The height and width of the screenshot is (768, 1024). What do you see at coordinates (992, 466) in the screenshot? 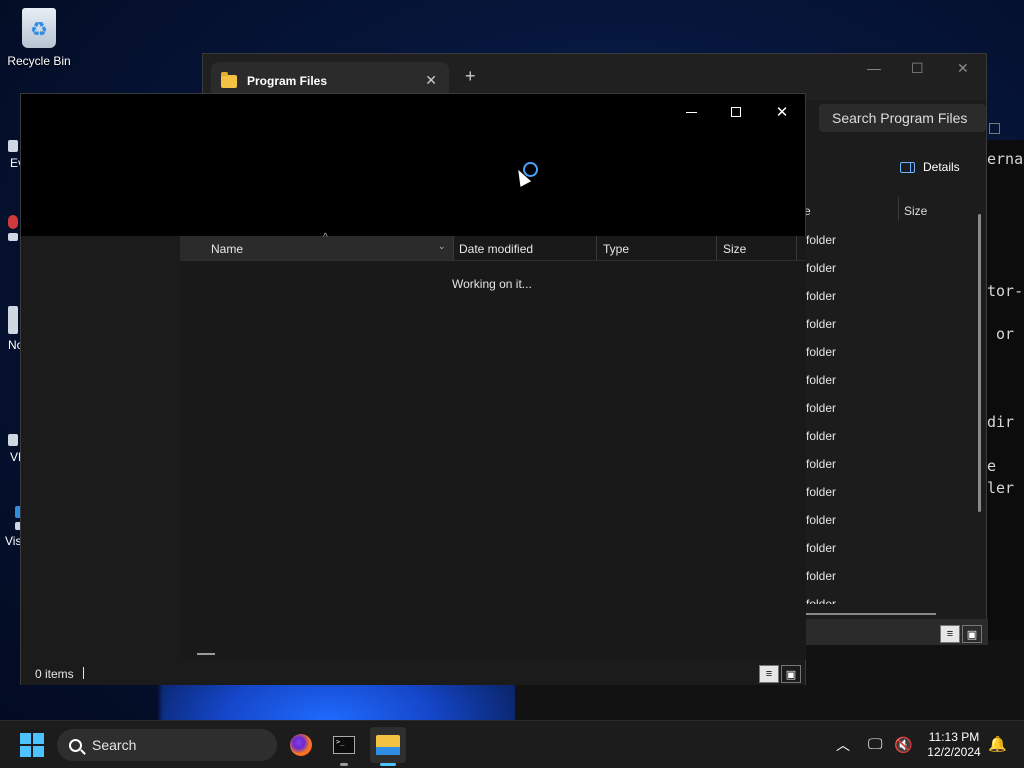
I see `terminal-line: e` at bounding box center [992, 466].